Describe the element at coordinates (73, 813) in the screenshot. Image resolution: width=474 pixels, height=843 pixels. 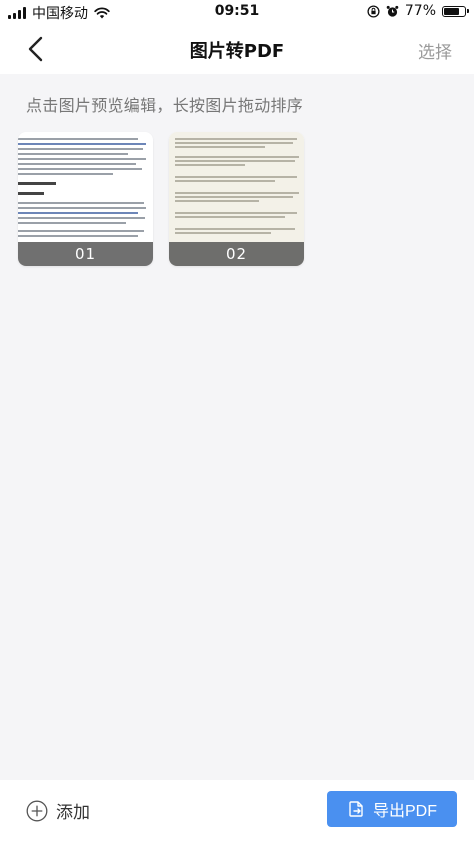
I see `add-button-label: 添加` at that location.